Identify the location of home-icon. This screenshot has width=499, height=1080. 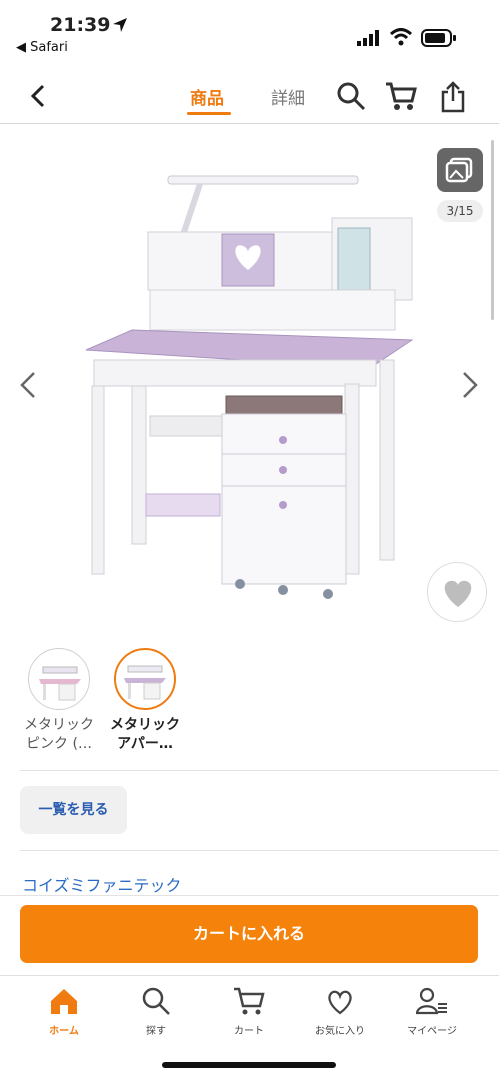
(64, 1001).